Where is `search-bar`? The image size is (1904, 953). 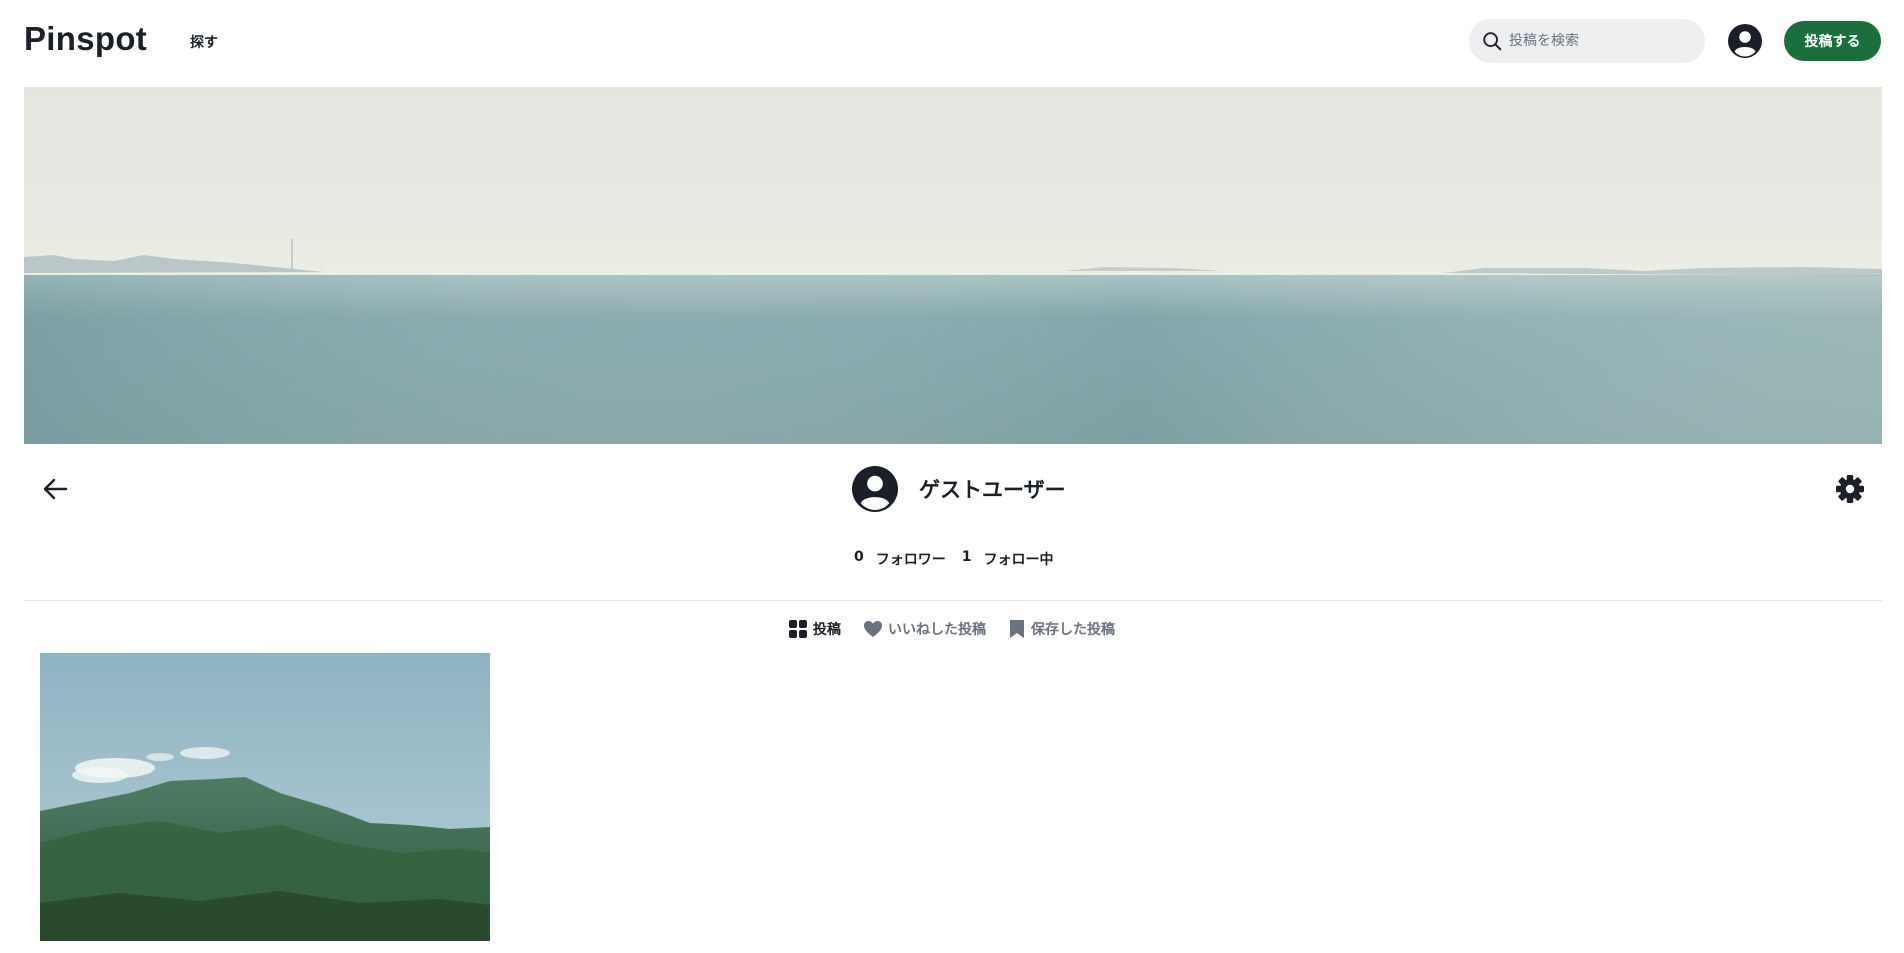
search-bar is located at coordinates (1587, 41).